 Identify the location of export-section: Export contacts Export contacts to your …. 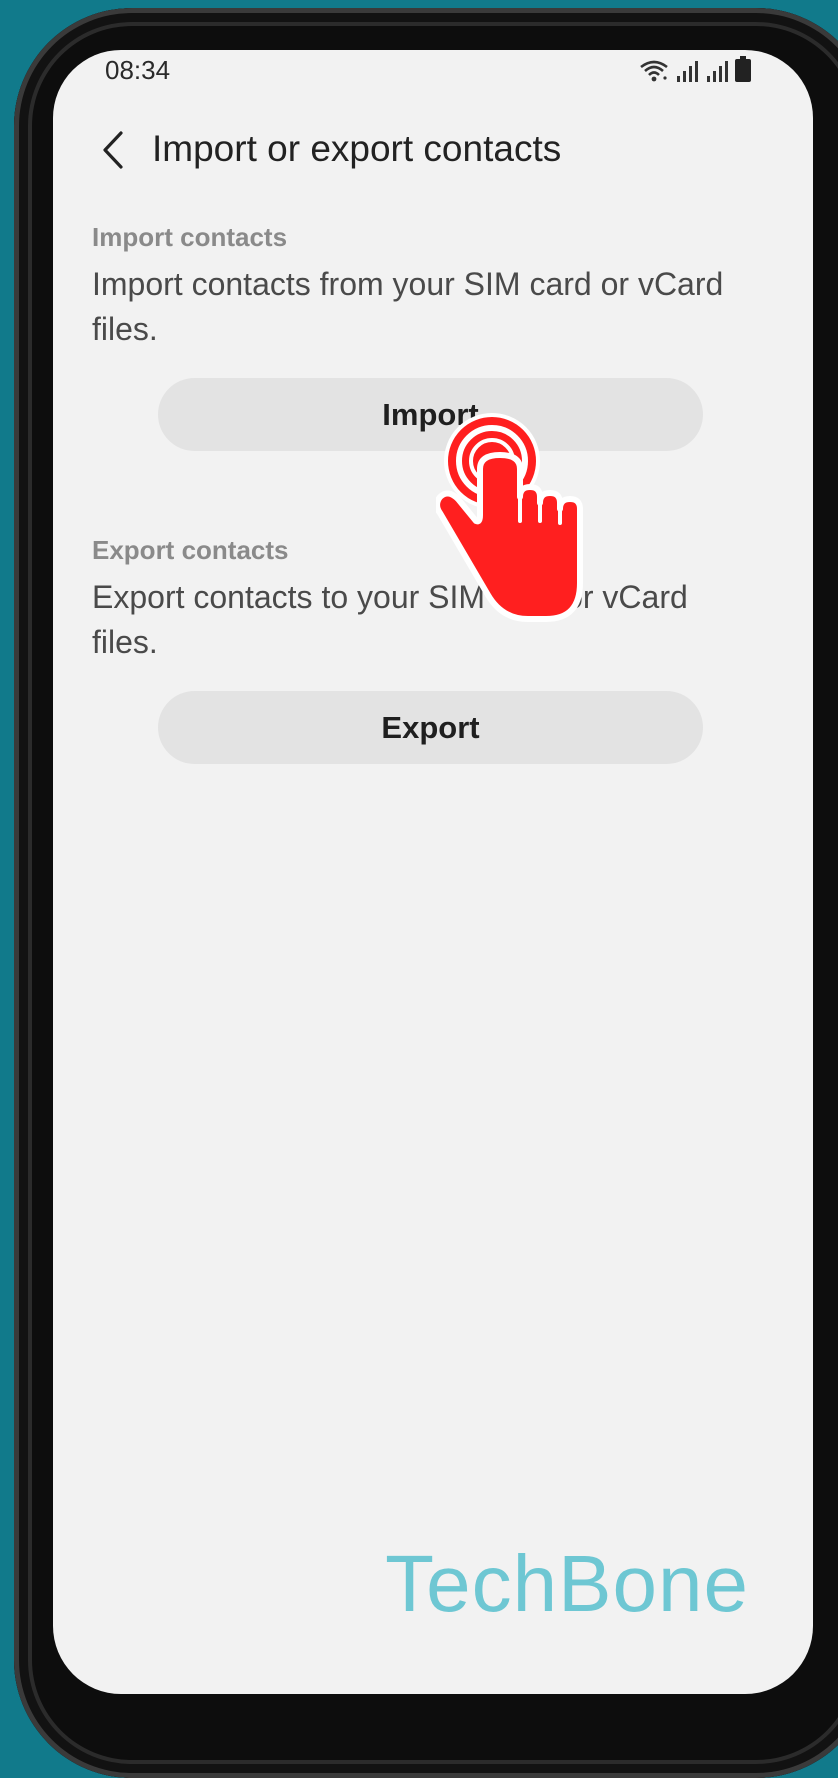
(422, 599).